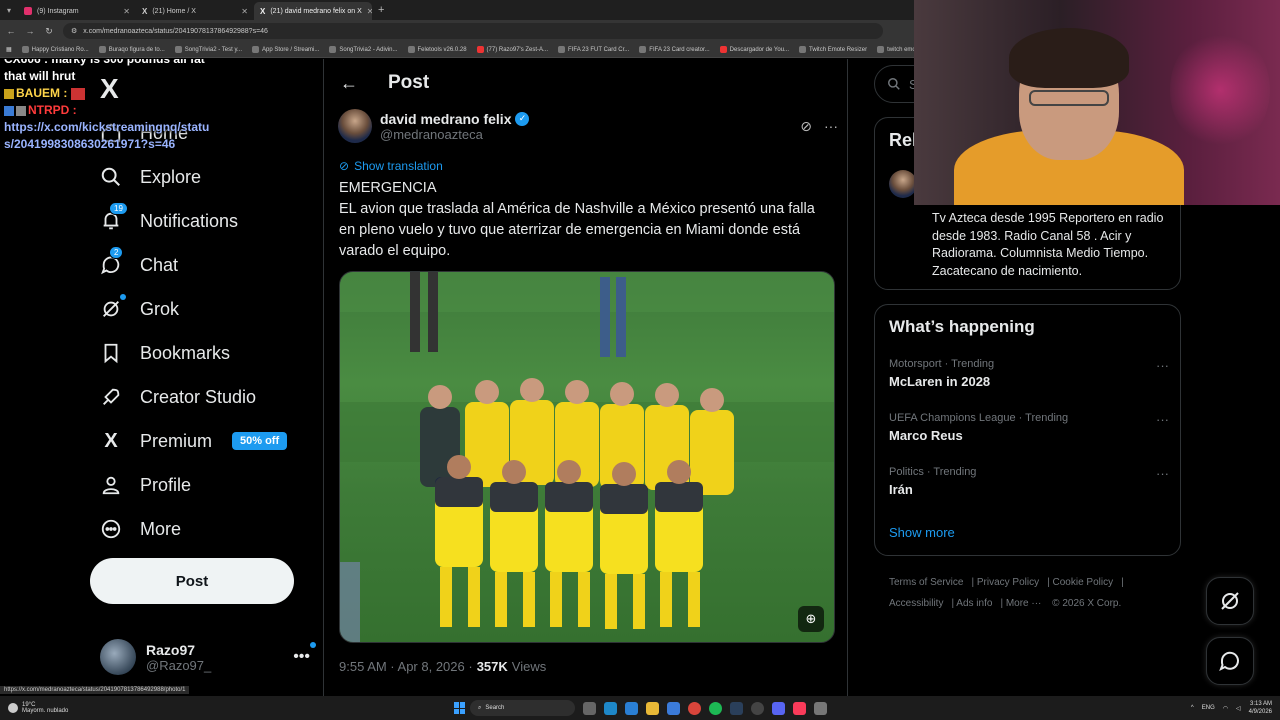  I want to click on nav-creator-studio: Creator Studio, so click(177, 397).